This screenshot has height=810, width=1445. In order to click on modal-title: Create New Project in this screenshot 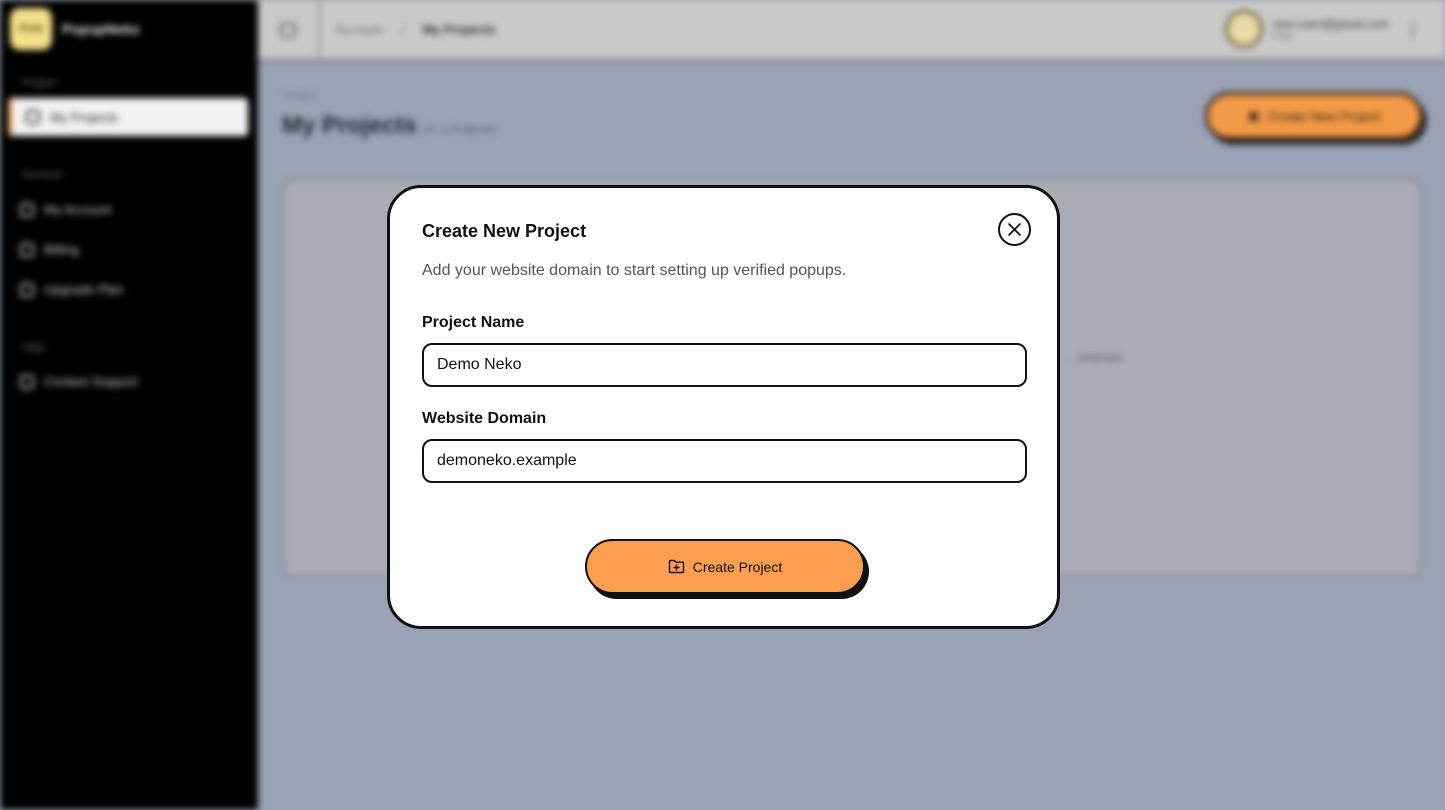, I will do `click(504, 231)`.